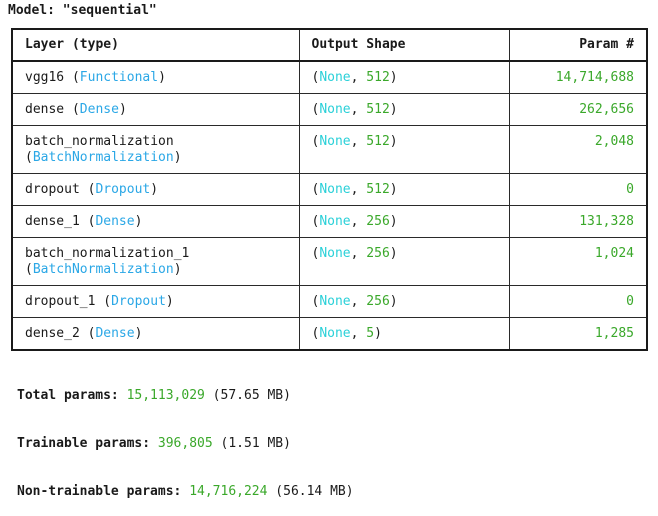  What do you see at coordinates (60, 301) in the screenshot?
I see `layer-name: dropout_1` at bounding box center [60, 301].